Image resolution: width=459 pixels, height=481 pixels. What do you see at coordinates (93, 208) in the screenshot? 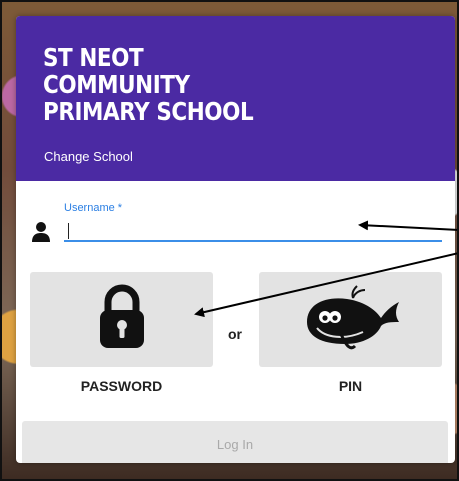
I see `username-label: Username *` at bounding box center [93, 208].